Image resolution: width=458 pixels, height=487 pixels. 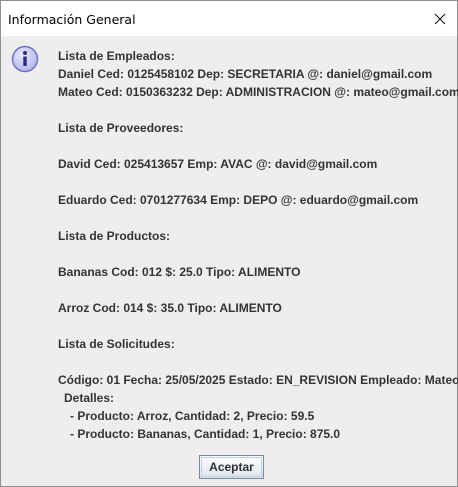 I want to click on proveedores-header: Lista de Proveedores:, so click(x=121, y=128).